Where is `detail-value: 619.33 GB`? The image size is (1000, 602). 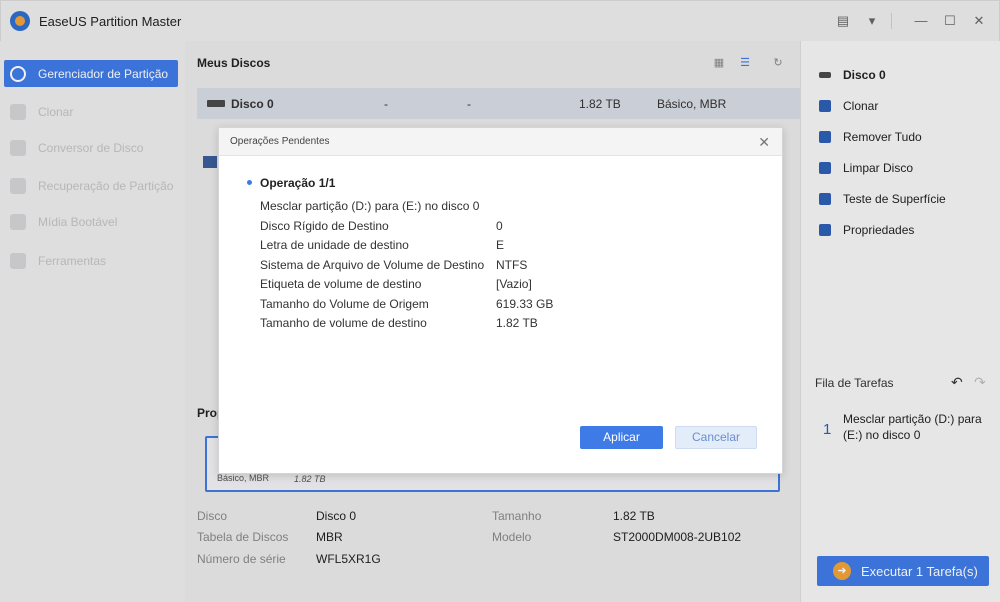
detail-value: 619.33 GB is located at coordinates (525, 304).